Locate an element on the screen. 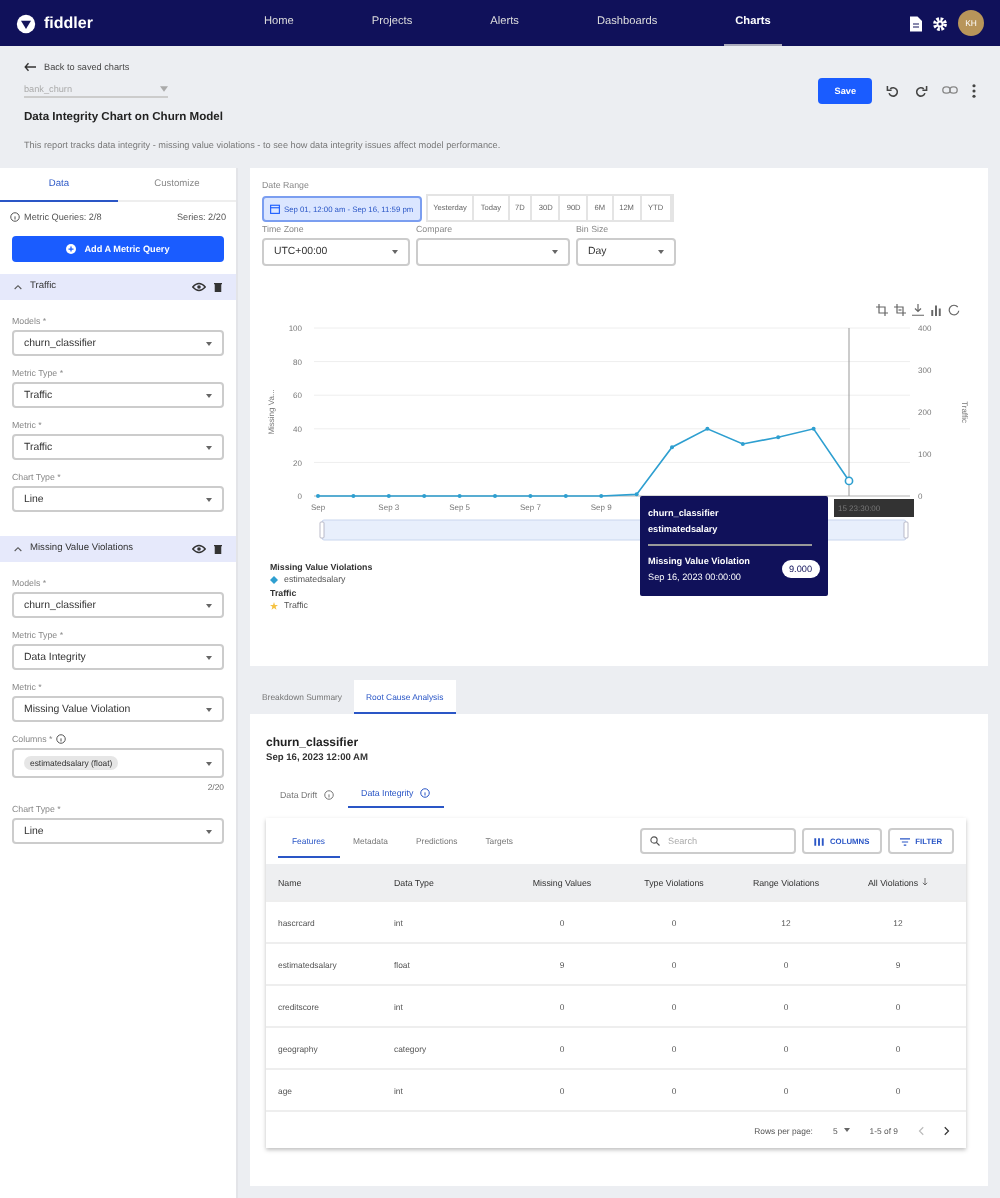 This screenshot has height=1198, width=1000. document-icon is located at coordinates (916, 23).